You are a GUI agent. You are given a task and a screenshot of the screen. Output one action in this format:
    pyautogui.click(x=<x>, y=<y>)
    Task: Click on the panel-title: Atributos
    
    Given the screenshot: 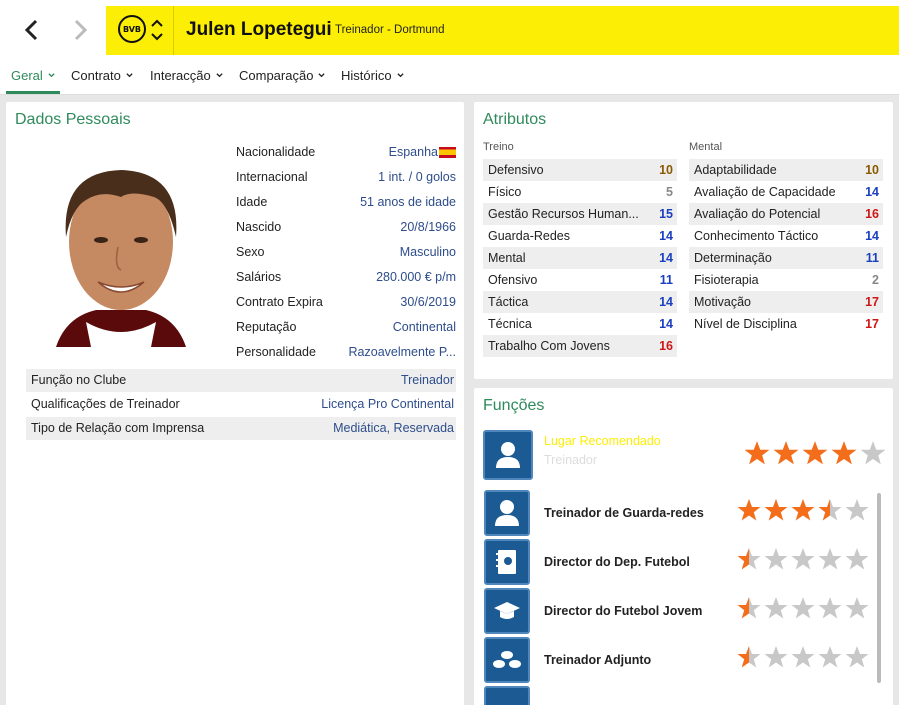 What is the action you would take?
    pyautogui.click(x=515, y=119)
    